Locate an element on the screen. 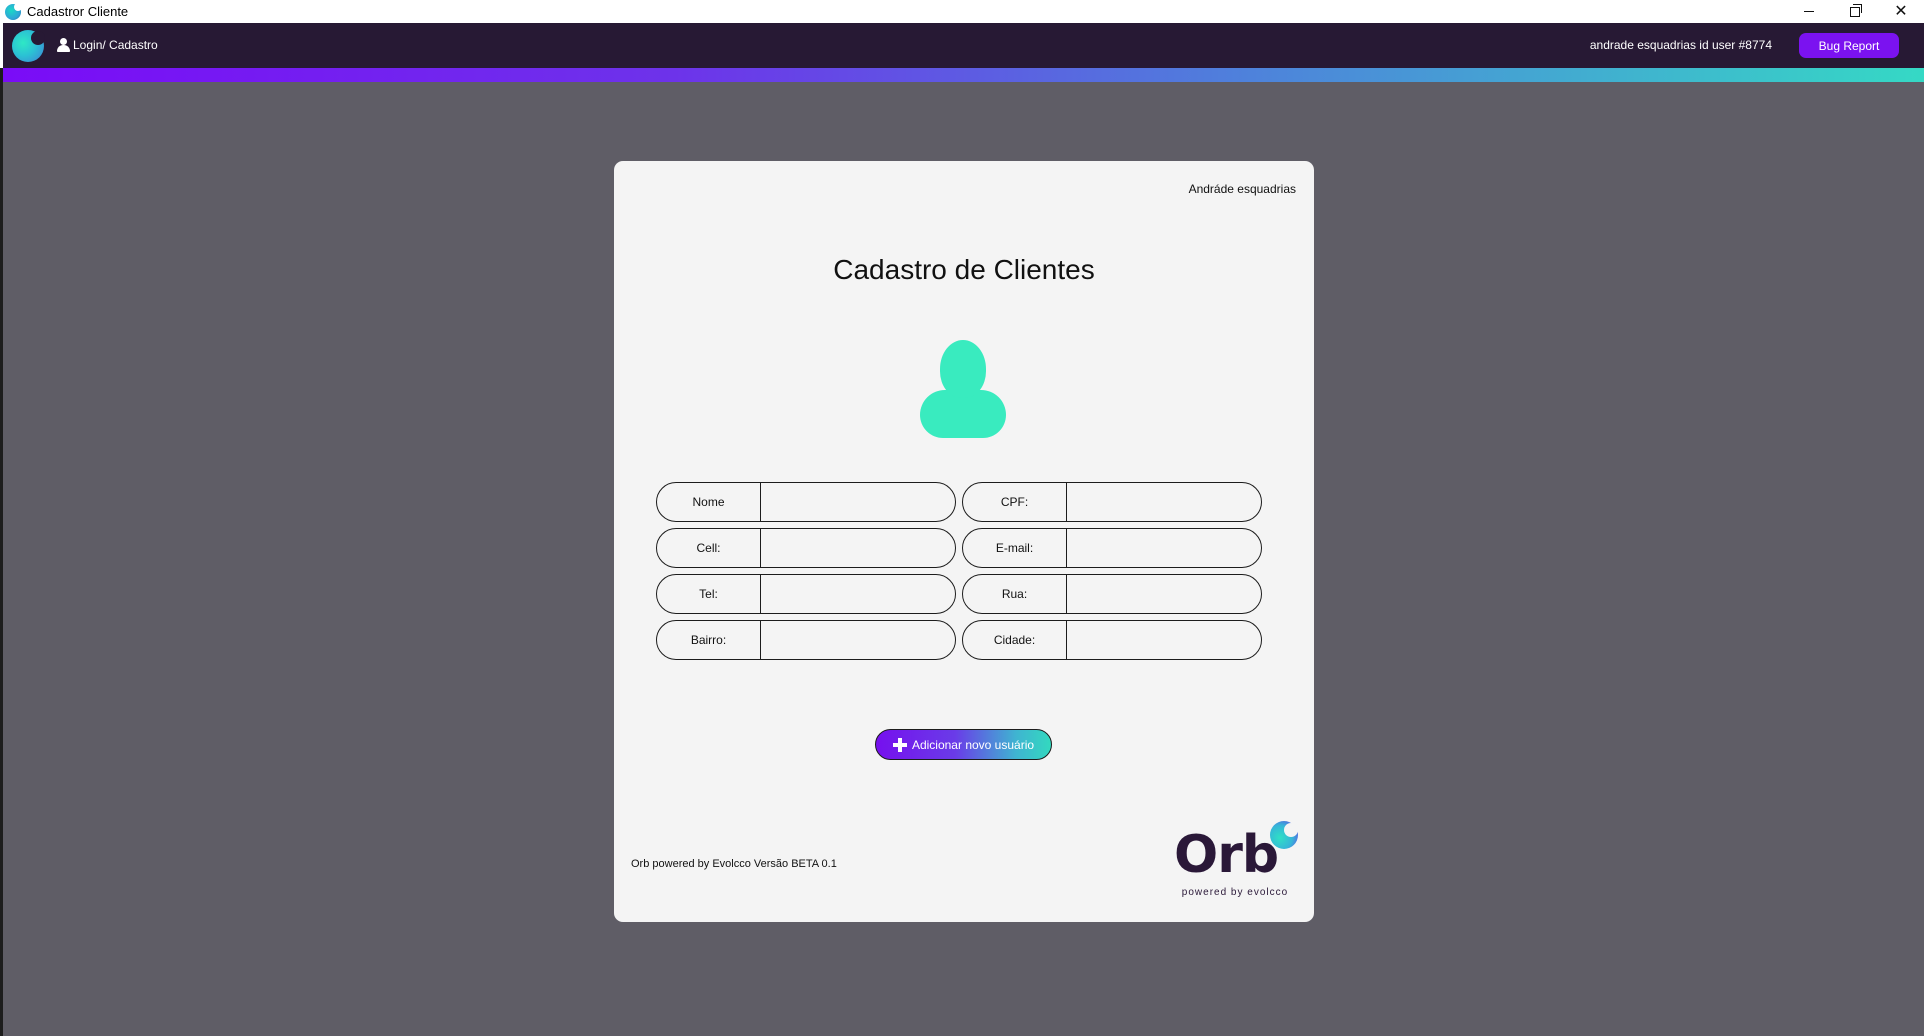  cpf-label: CPF: is located at coordinates (1015, 502).